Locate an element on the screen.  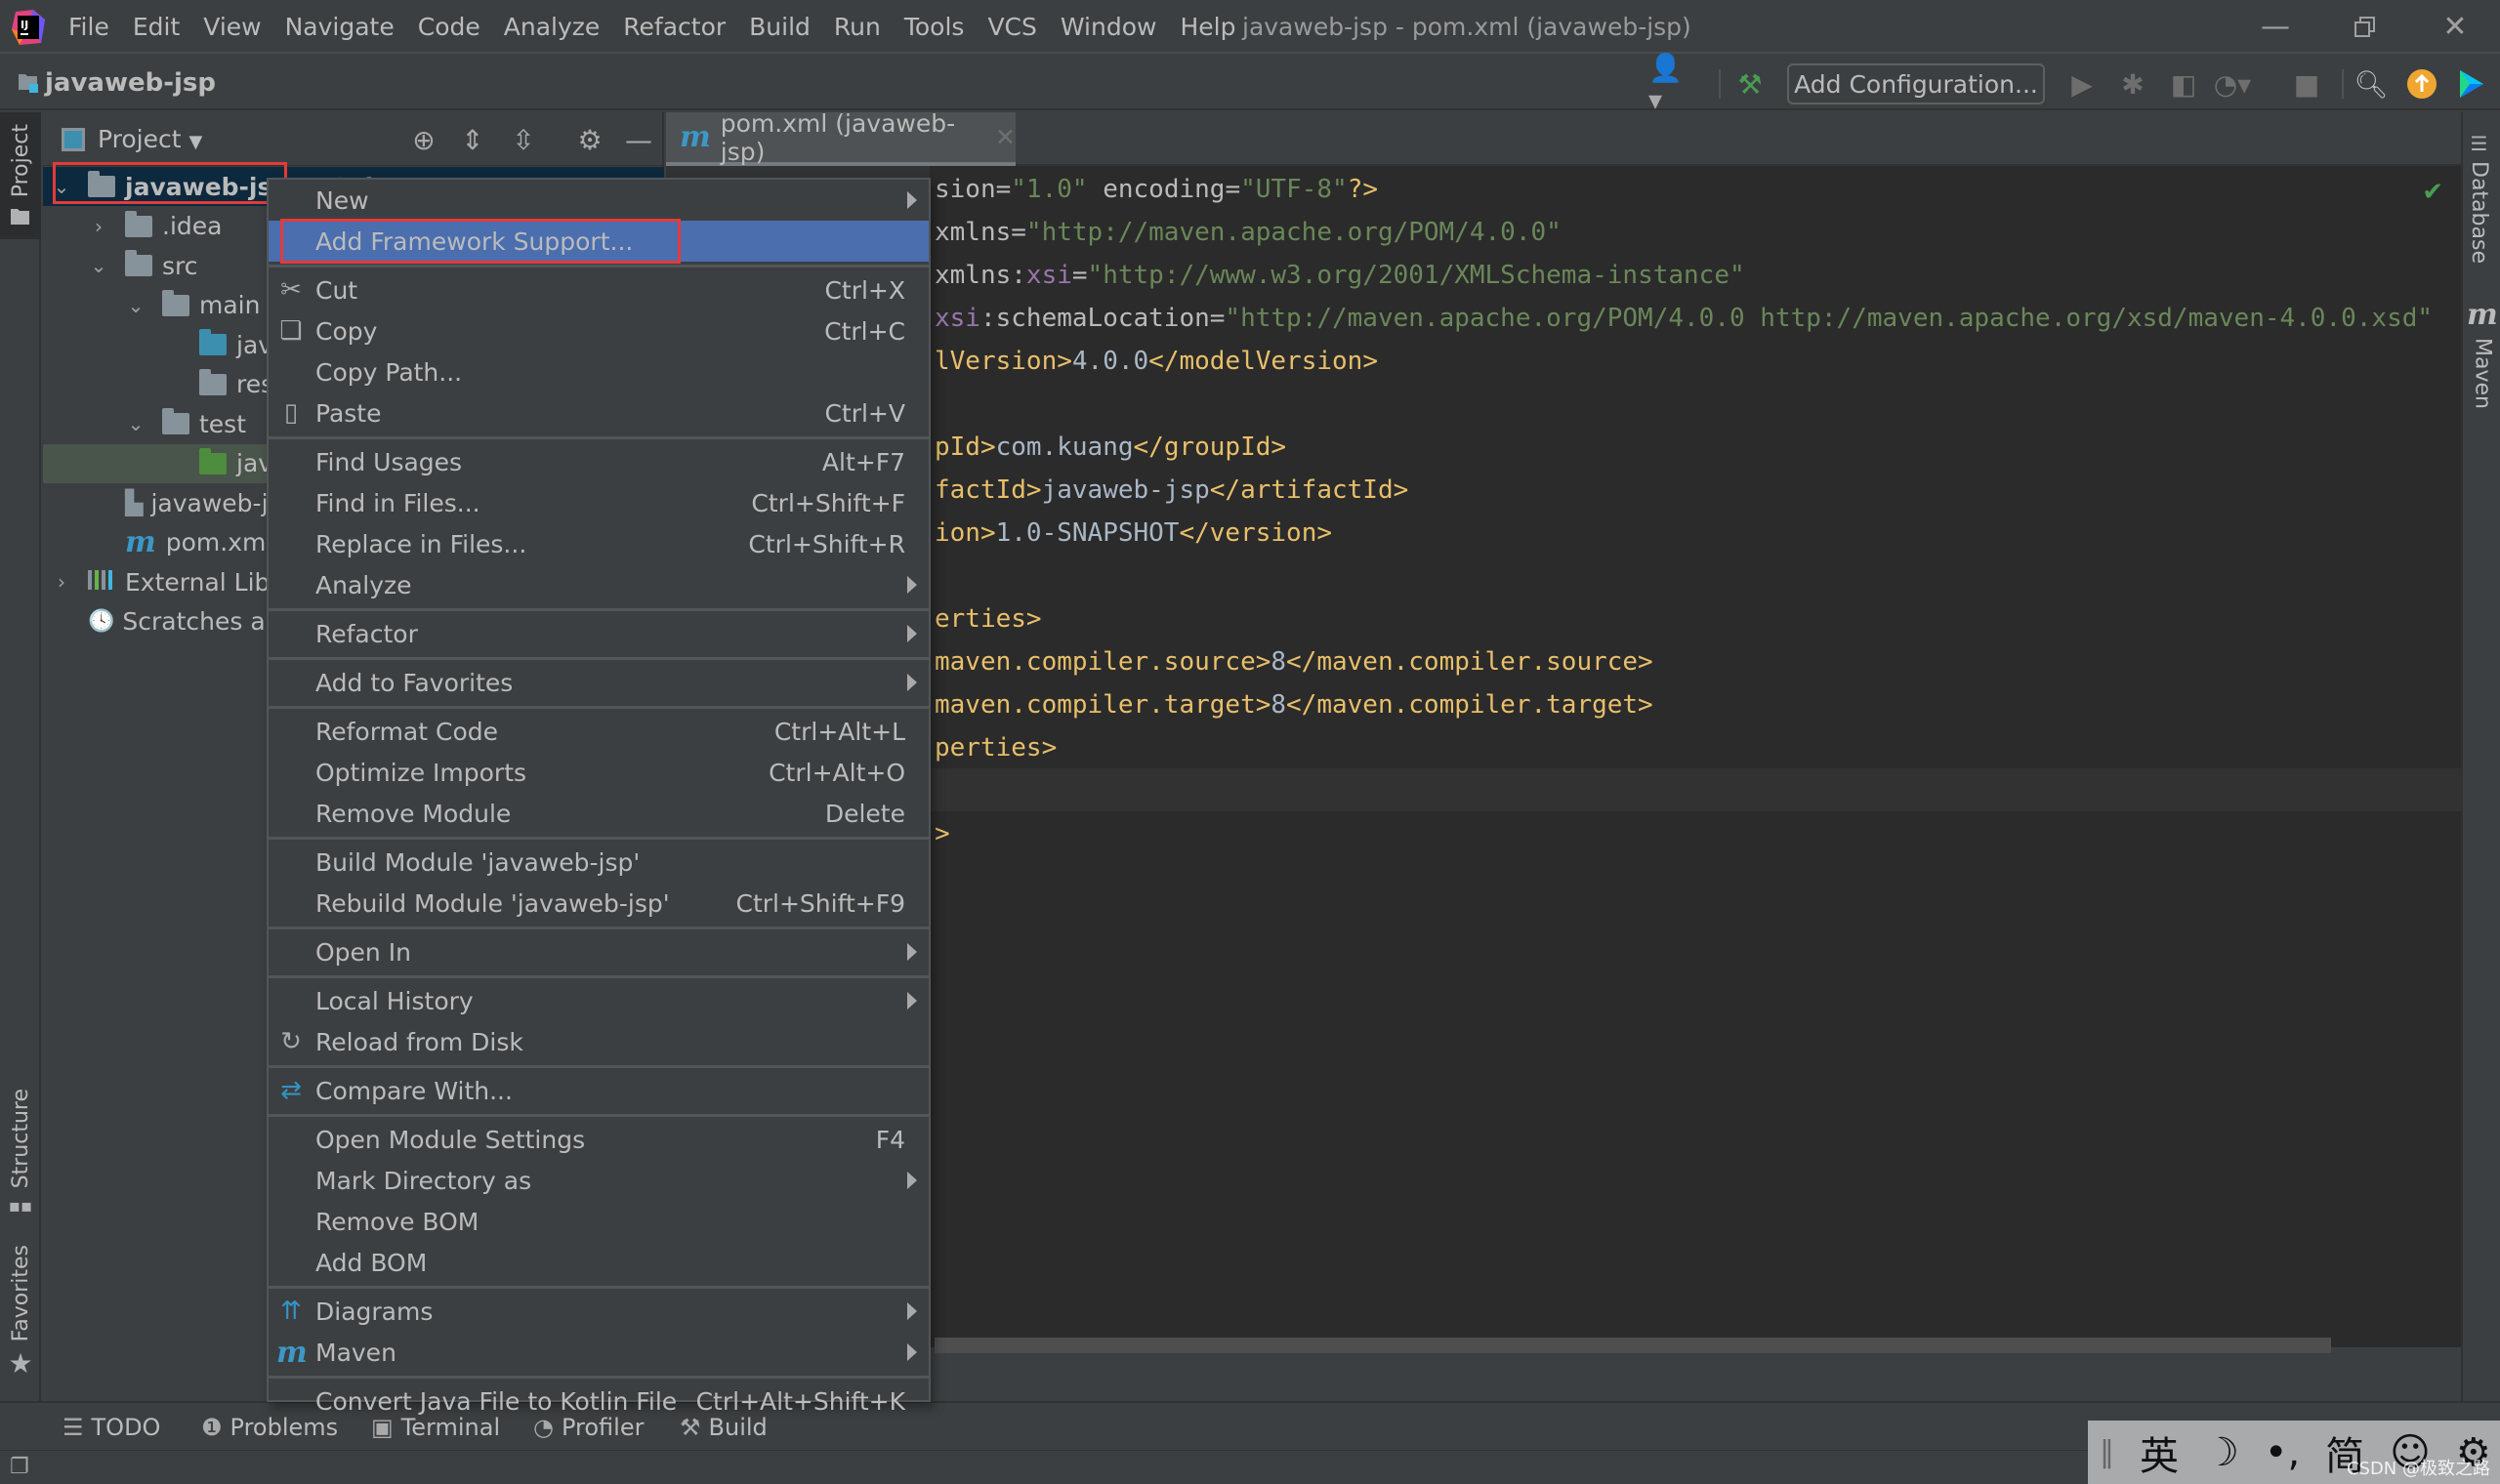
menu-item-shortcut: Ctrl+X is located at coordinates (864, 290).